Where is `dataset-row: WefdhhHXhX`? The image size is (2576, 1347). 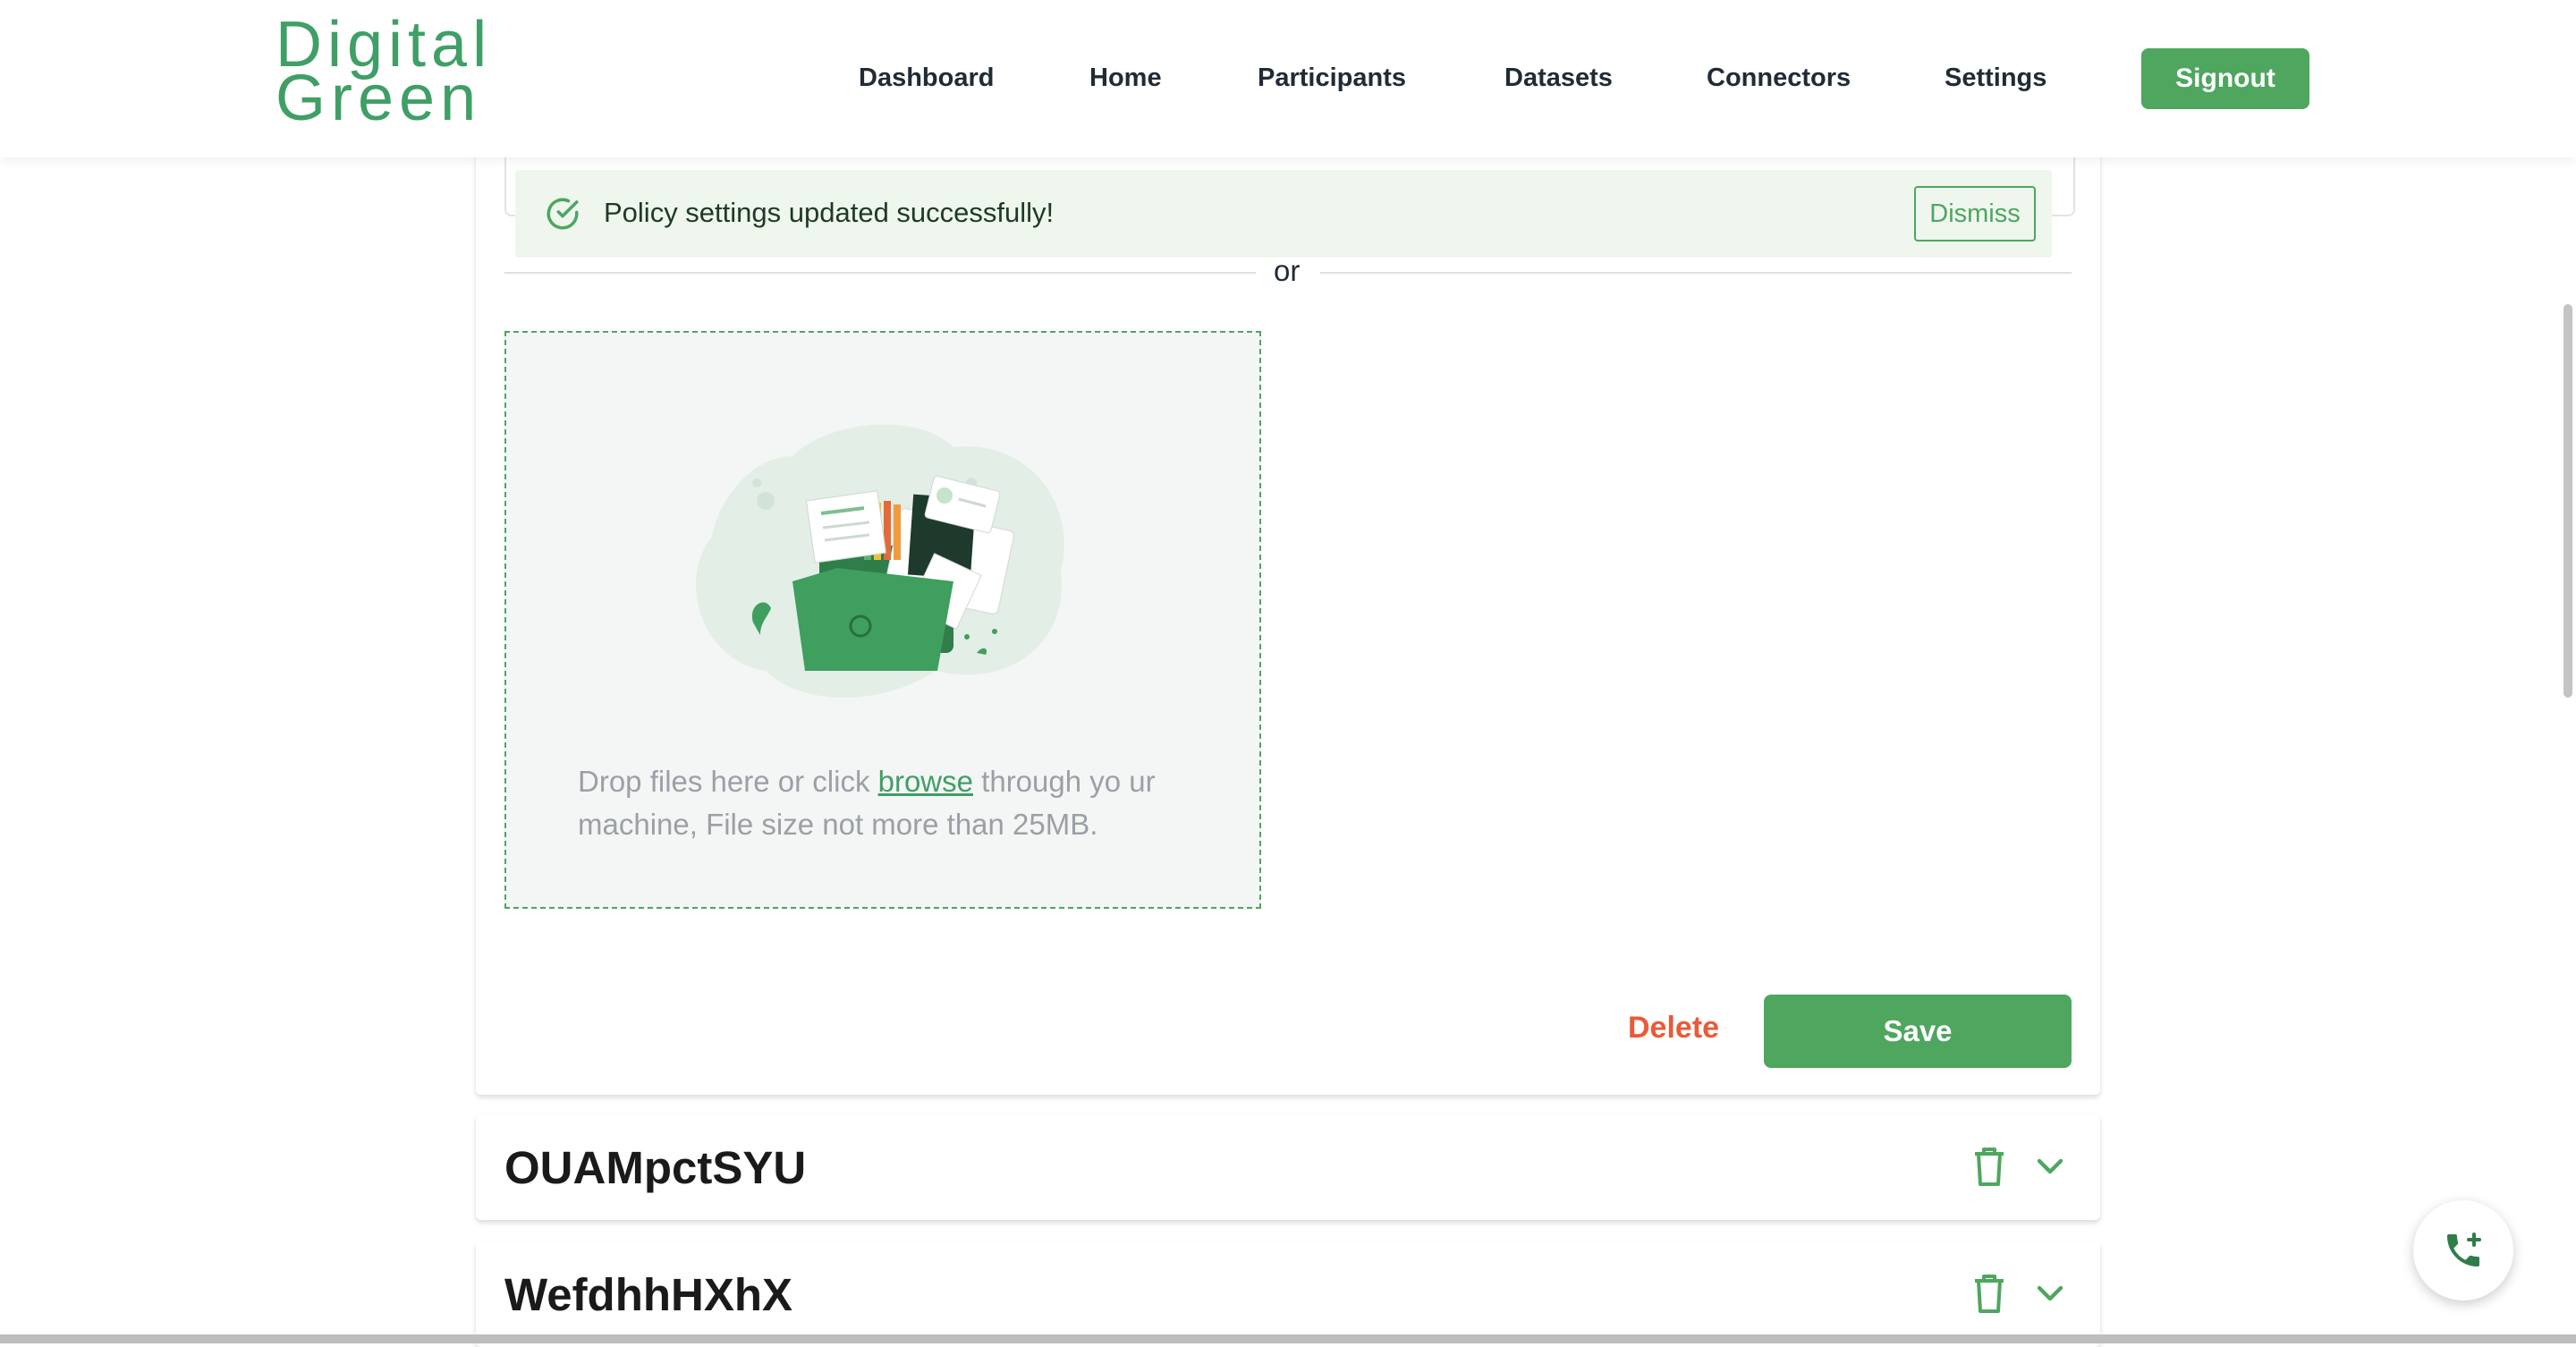
dataset-row: WefdhhHXhX is located at coordinates (1288, 1294).